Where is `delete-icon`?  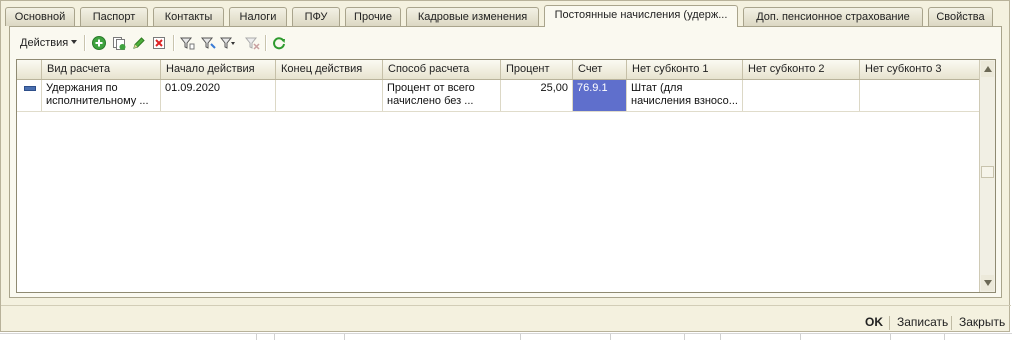
delete-icon is located at coordinates (159, 43).